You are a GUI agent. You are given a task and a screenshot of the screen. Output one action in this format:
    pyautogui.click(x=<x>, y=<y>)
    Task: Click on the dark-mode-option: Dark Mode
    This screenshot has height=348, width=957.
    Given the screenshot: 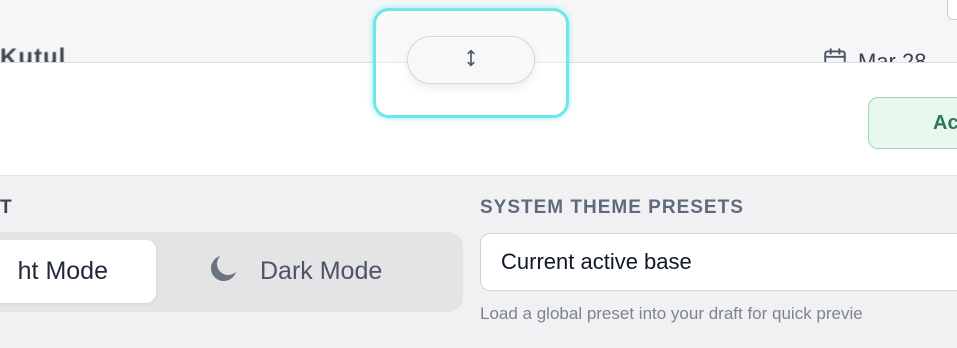 What is the action you would take?
    pyautogui.click(x=316, y=271)
    